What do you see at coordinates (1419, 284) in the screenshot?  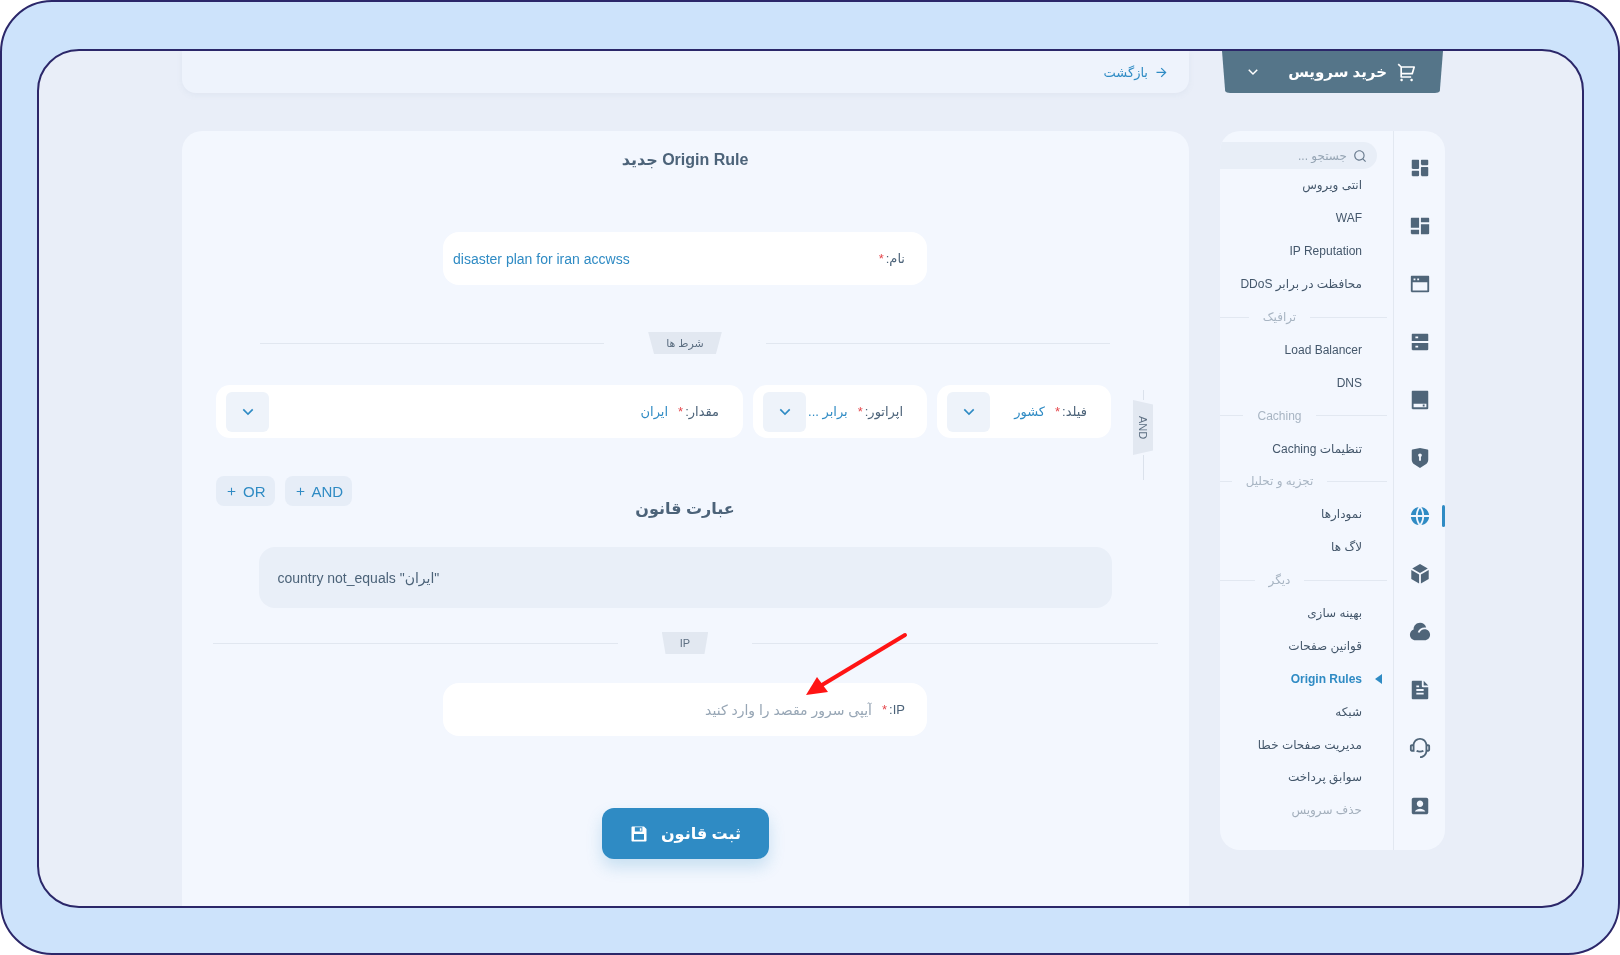 I see `browser-window-icon` at bounding box center [1419, 284].